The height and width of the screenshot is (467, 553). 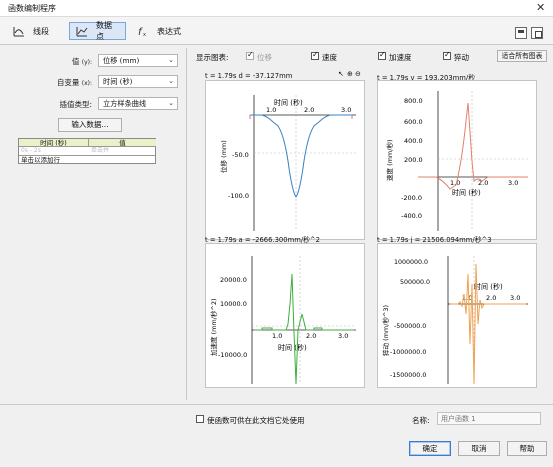 I want to click on tick-y: -100.0, so click(x=238, y=196).